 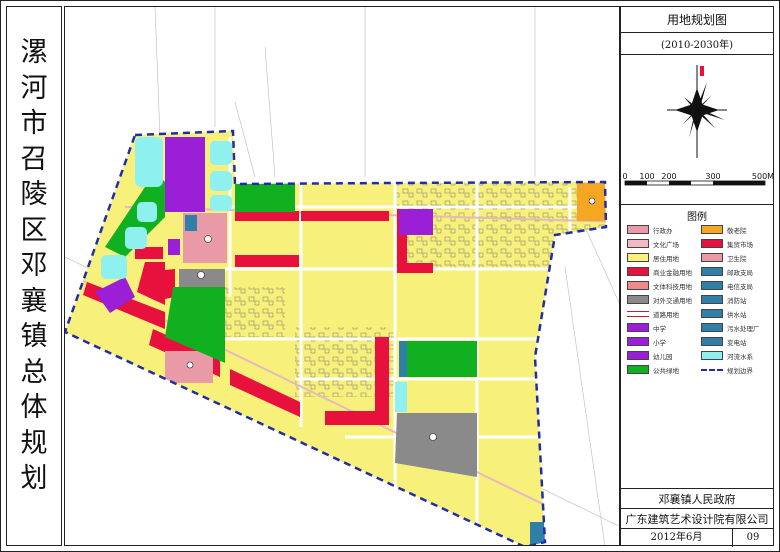 I want to click on legend-title: 图例, so click(x=697, y=217).